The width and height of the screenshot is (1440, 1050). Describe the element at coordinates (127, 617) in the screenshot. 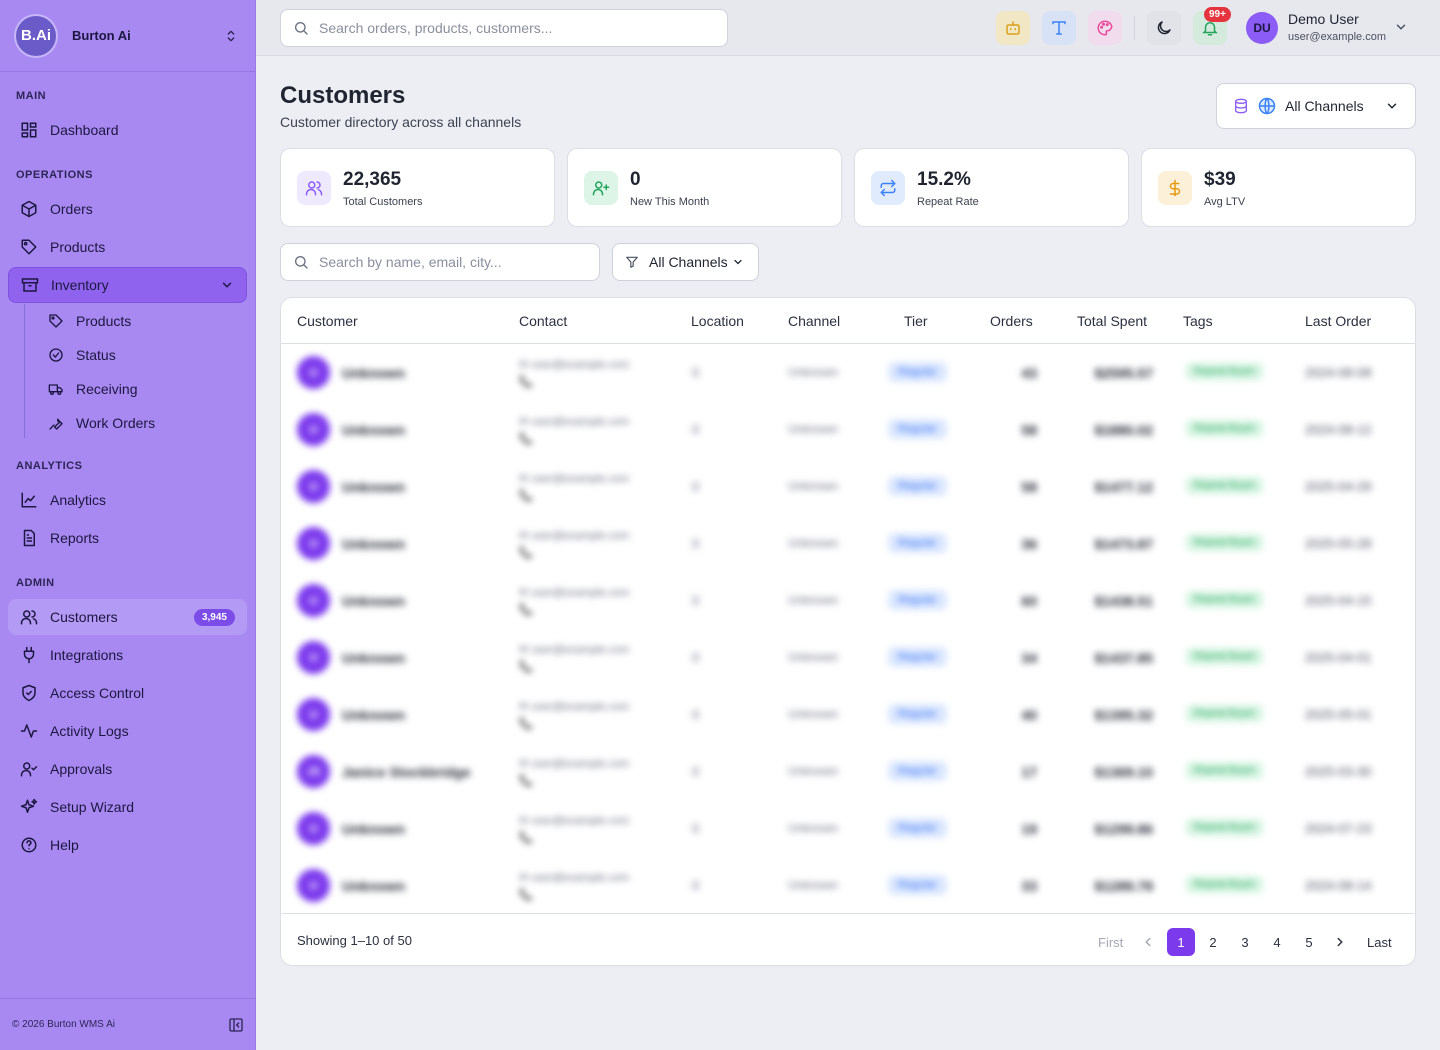

I see `sidebar-item-customers: Customers 3,945` at that location.